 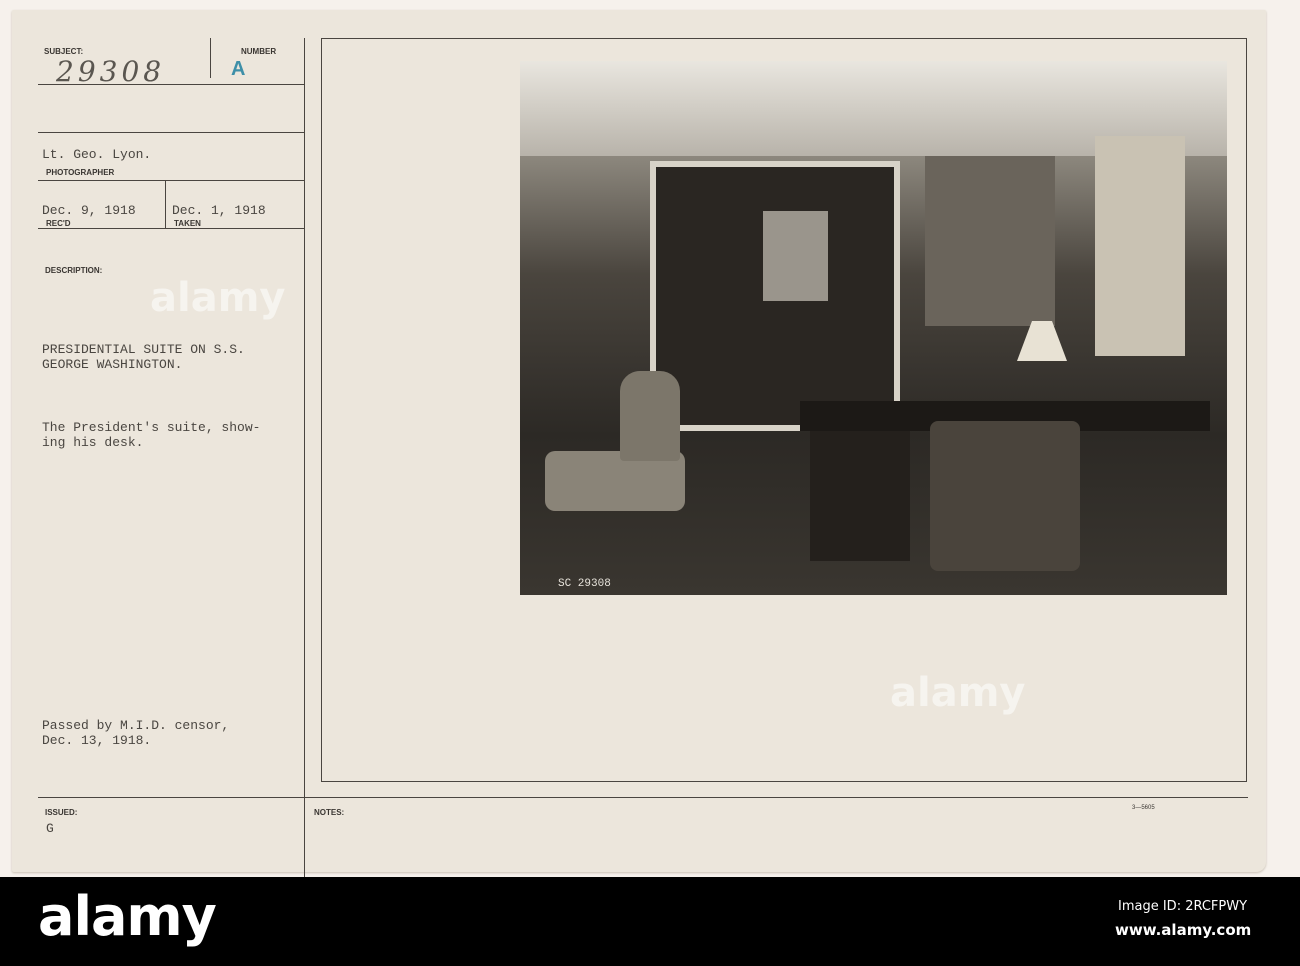 What do you see at coordinates (219, 210) in the screenshot?
I see `taken-date: Dec. 1, 1918` at bounding box center [219, 210].